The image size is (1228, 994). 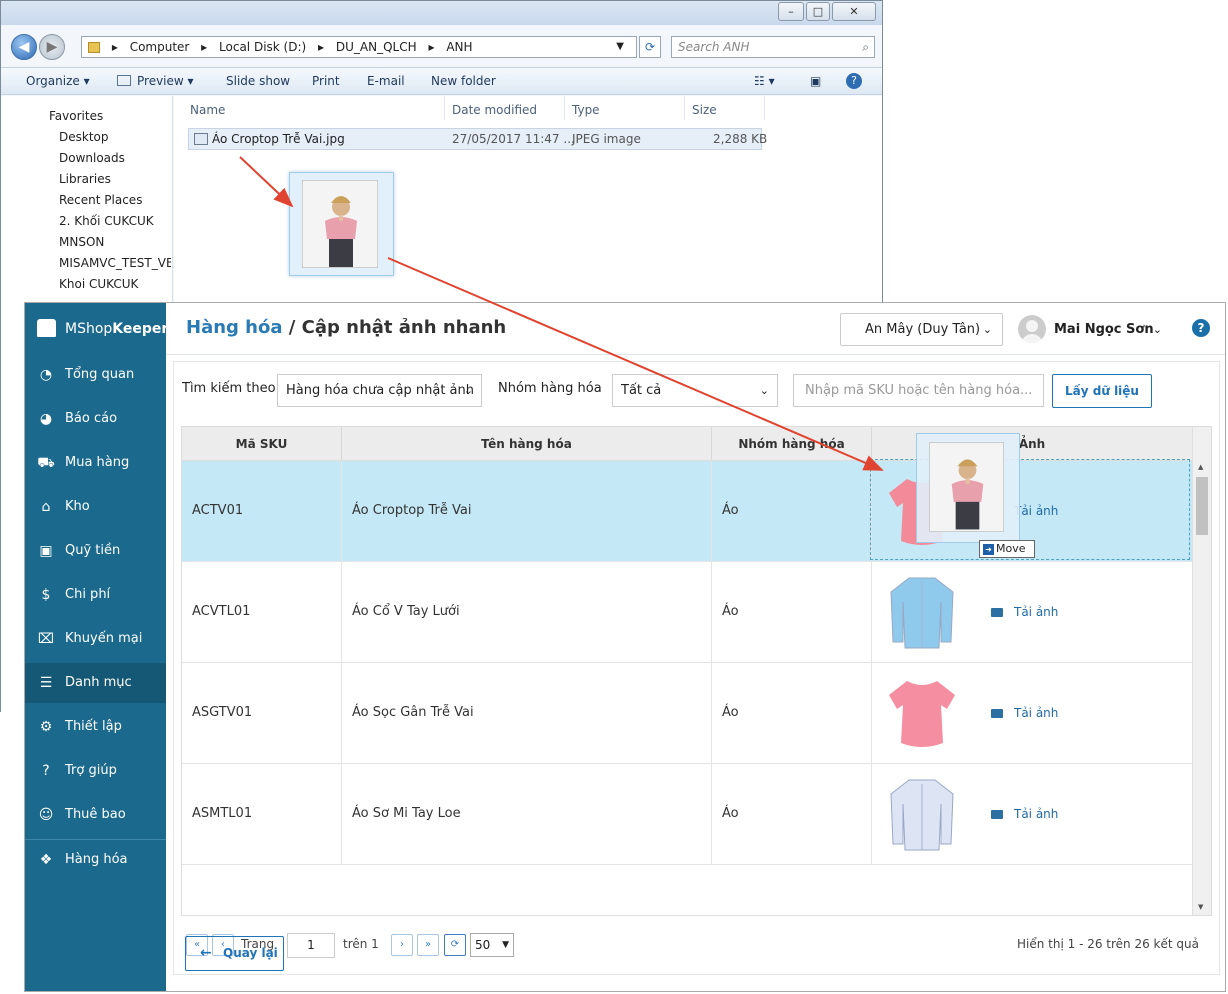 I want to click on page-count: trên 1, so click(x=361, y=944).